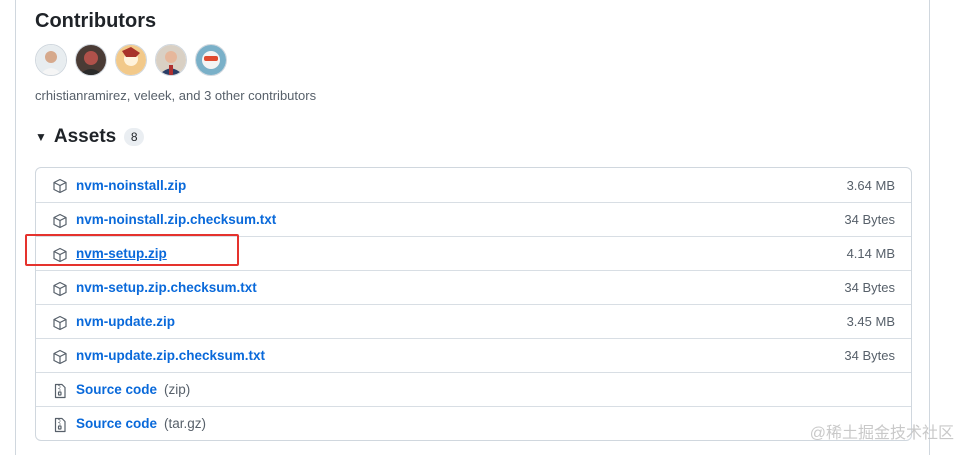 This screenshot has width=968, height=455. I want to click on watermark: @稀土掘金技术社区, so click(881, 433).